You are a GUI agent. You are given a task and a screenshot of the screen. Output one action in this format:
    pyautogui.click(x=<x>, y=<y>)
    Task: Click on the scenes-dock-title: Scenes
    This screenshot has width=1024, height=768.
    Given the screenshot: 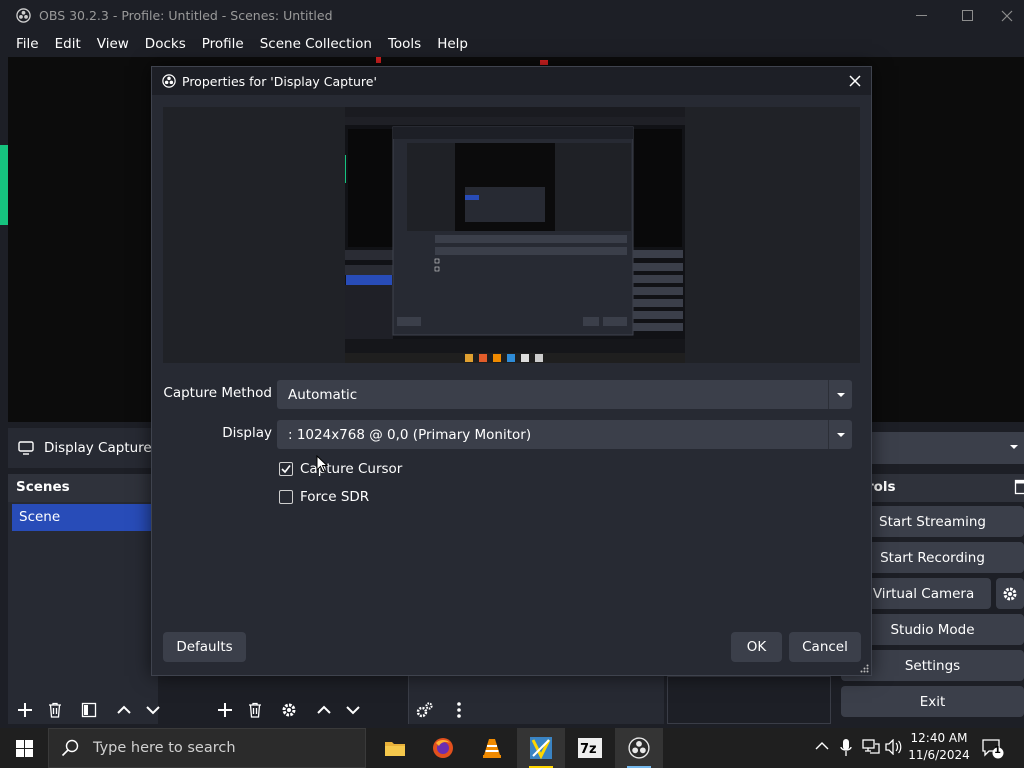 What is the action you would take?
    pyautogui.click(x=83, y=488)
    